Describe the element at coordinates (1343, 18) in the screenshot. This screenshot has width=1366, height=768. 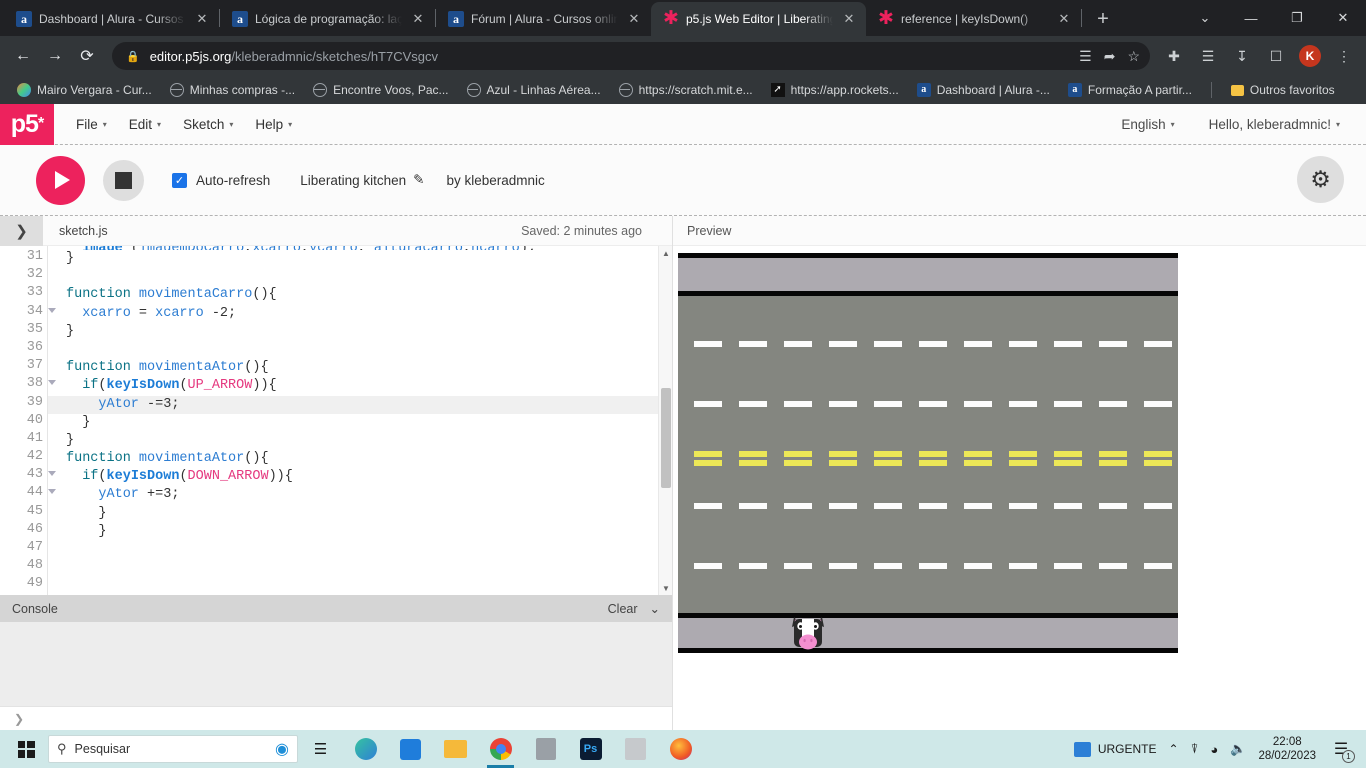
I see `close-window-button: ✕` at that location.